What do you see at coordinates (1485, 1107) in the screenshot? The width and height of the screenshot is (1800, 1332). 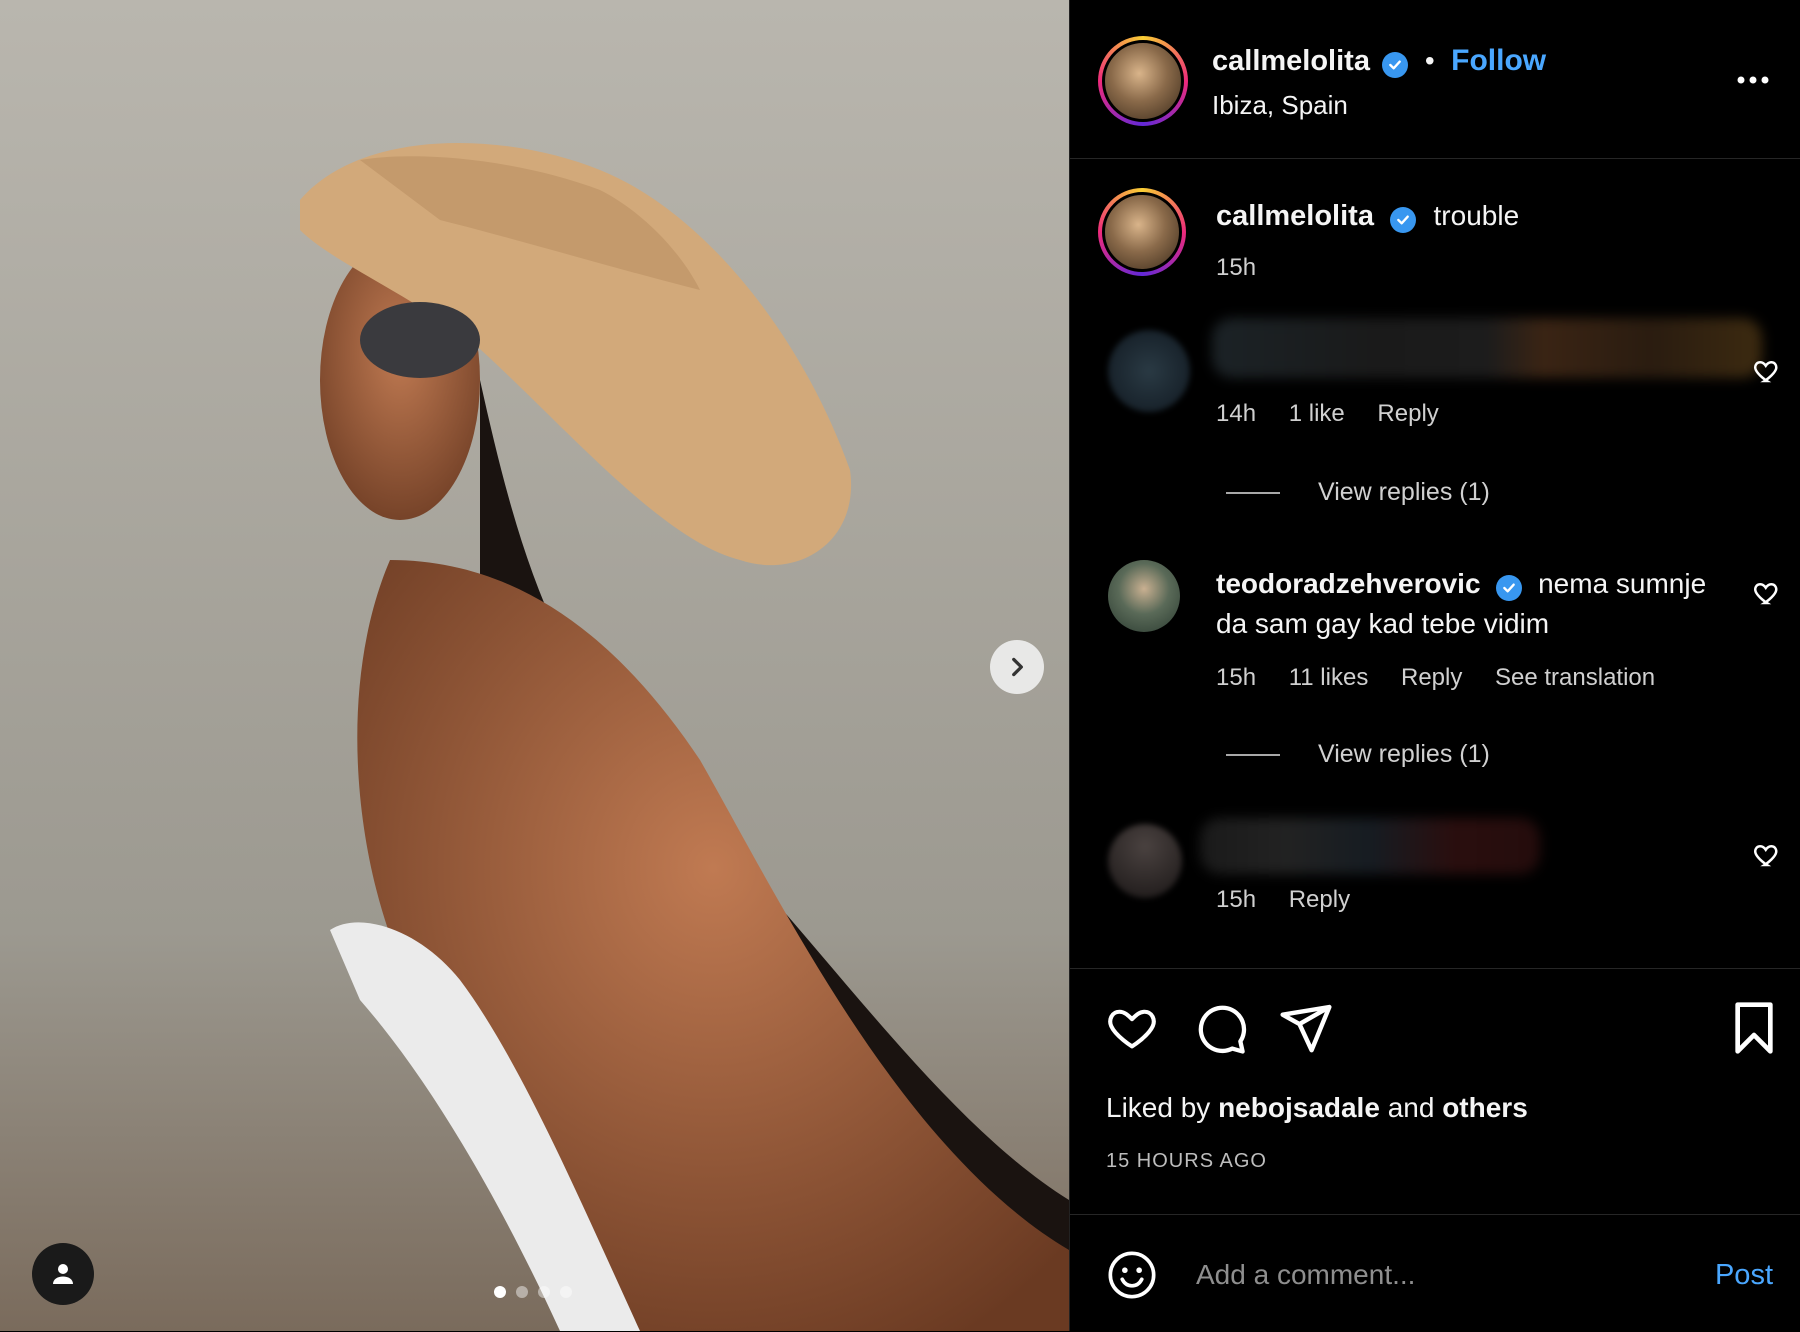 I see `liked-by-others: others` at bounding box center [1485, 1107].